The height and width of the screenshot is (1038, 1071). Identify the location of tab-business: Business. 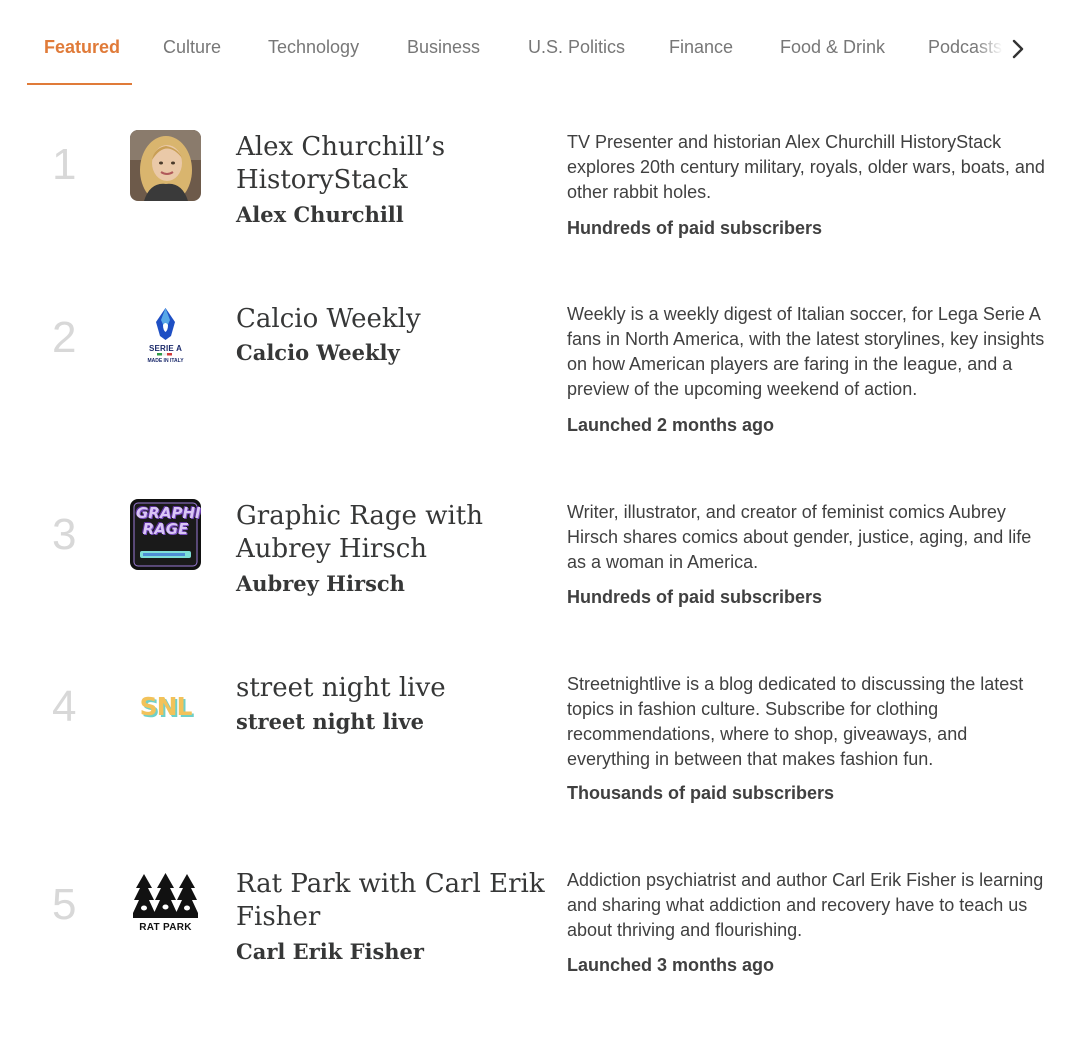
(443, 47).